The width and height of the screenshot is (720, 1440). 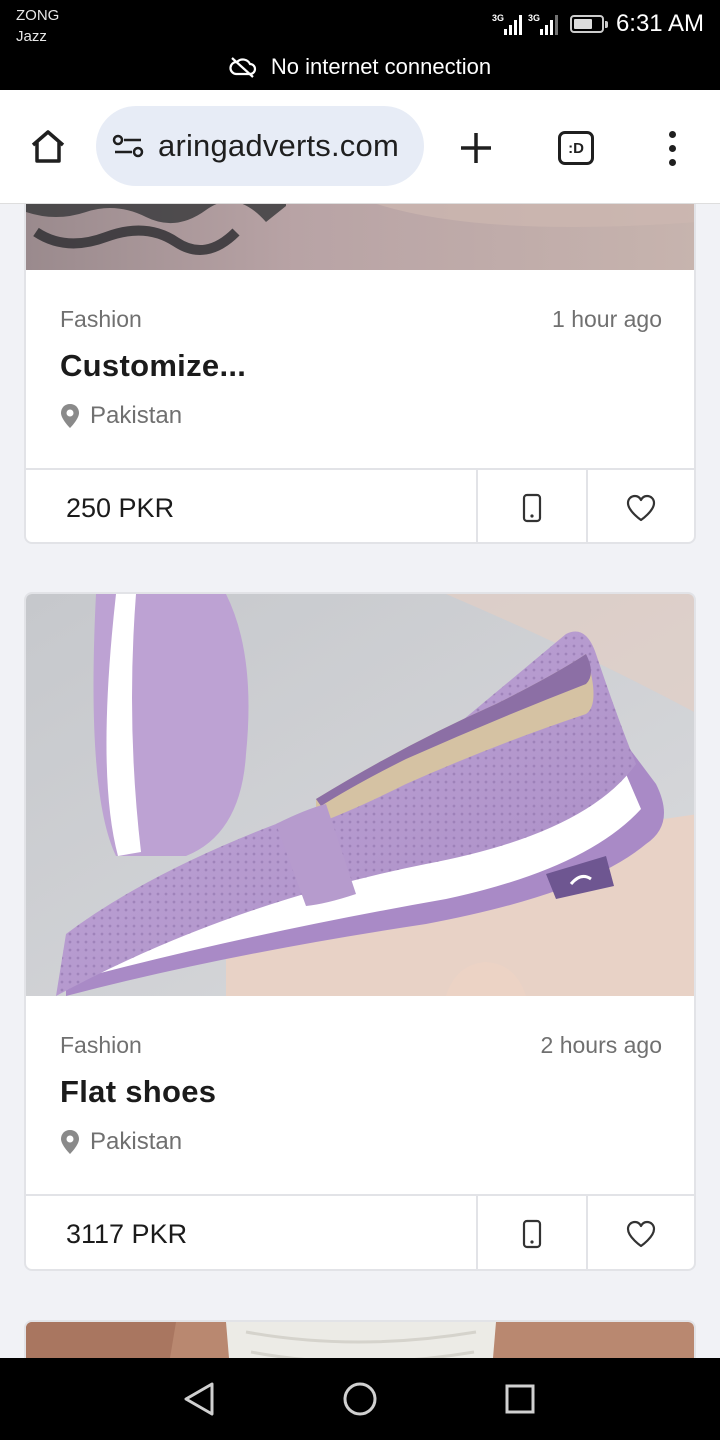 I want to click on back-button, so click(x=199, y=1399).